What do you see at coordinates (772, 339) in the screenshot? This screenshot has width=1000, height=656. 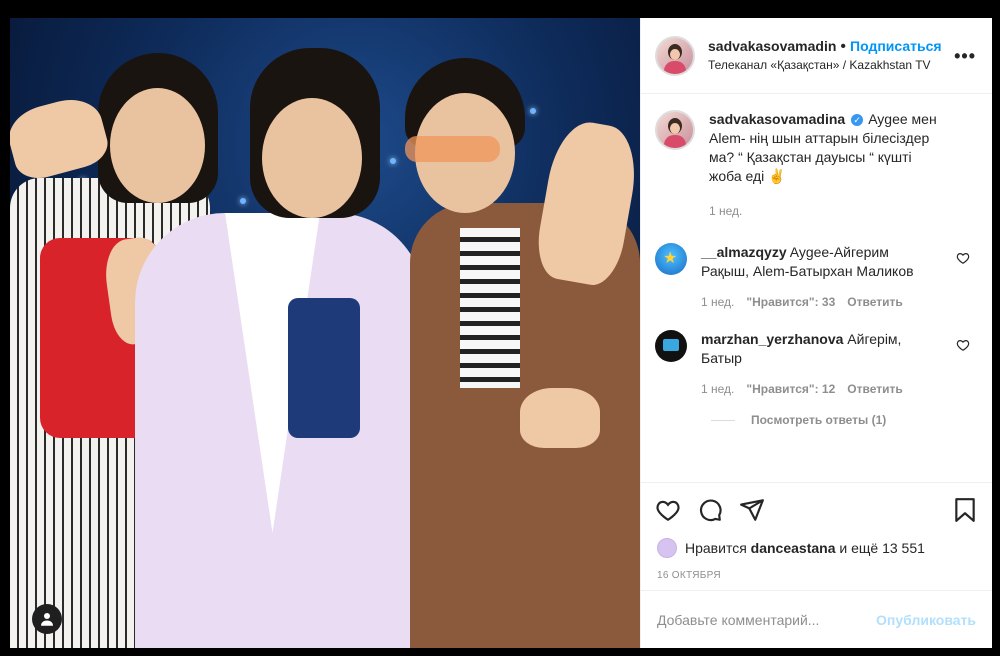 I see `comment-username: marzhan_yerzhanova` at bounding box center [772, 339].